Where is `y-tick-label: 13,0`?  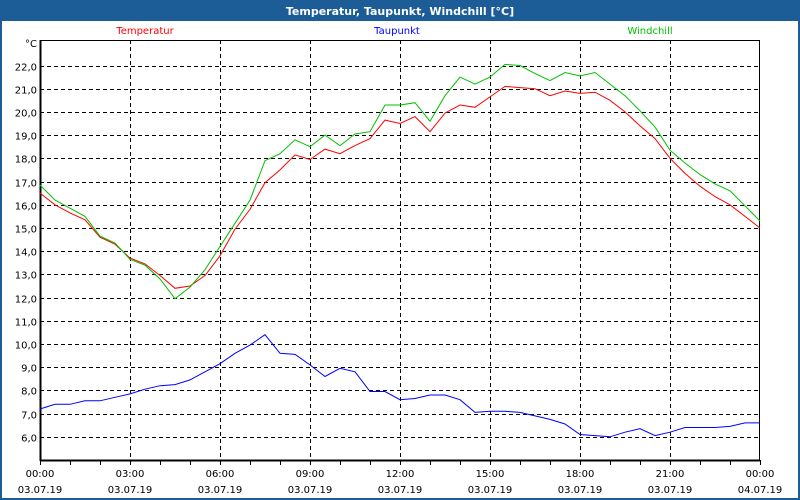
y-tick-label: 13,0 is located at coordinates (26, 276).